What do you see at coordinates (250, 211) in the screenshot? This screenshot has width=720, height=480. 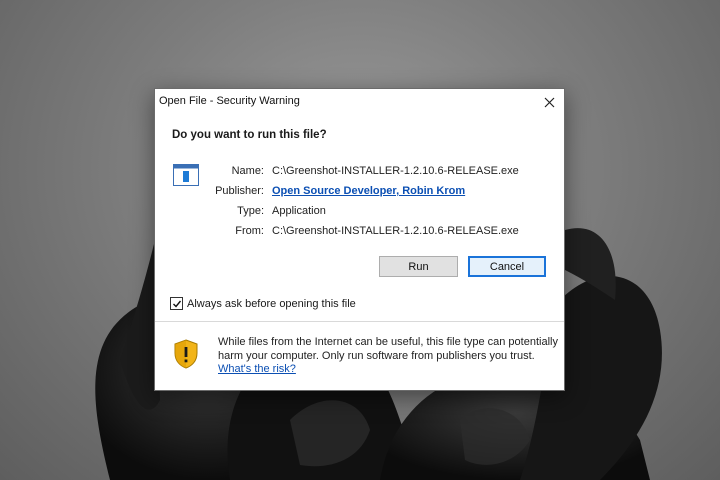 I see `type-label: Type:` at bounding box center [250, 211].